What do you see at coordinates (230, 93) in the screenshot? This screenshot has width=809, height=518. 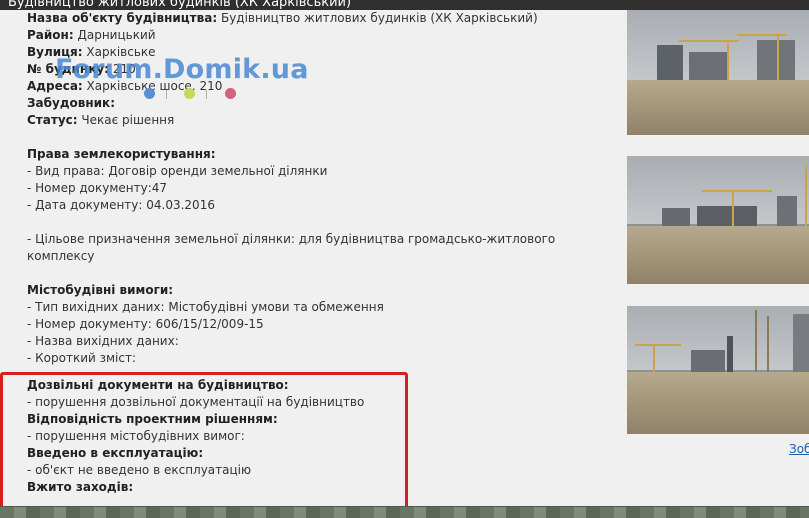 I see `watermark-dot-pink` at bounding box center [230, 93].